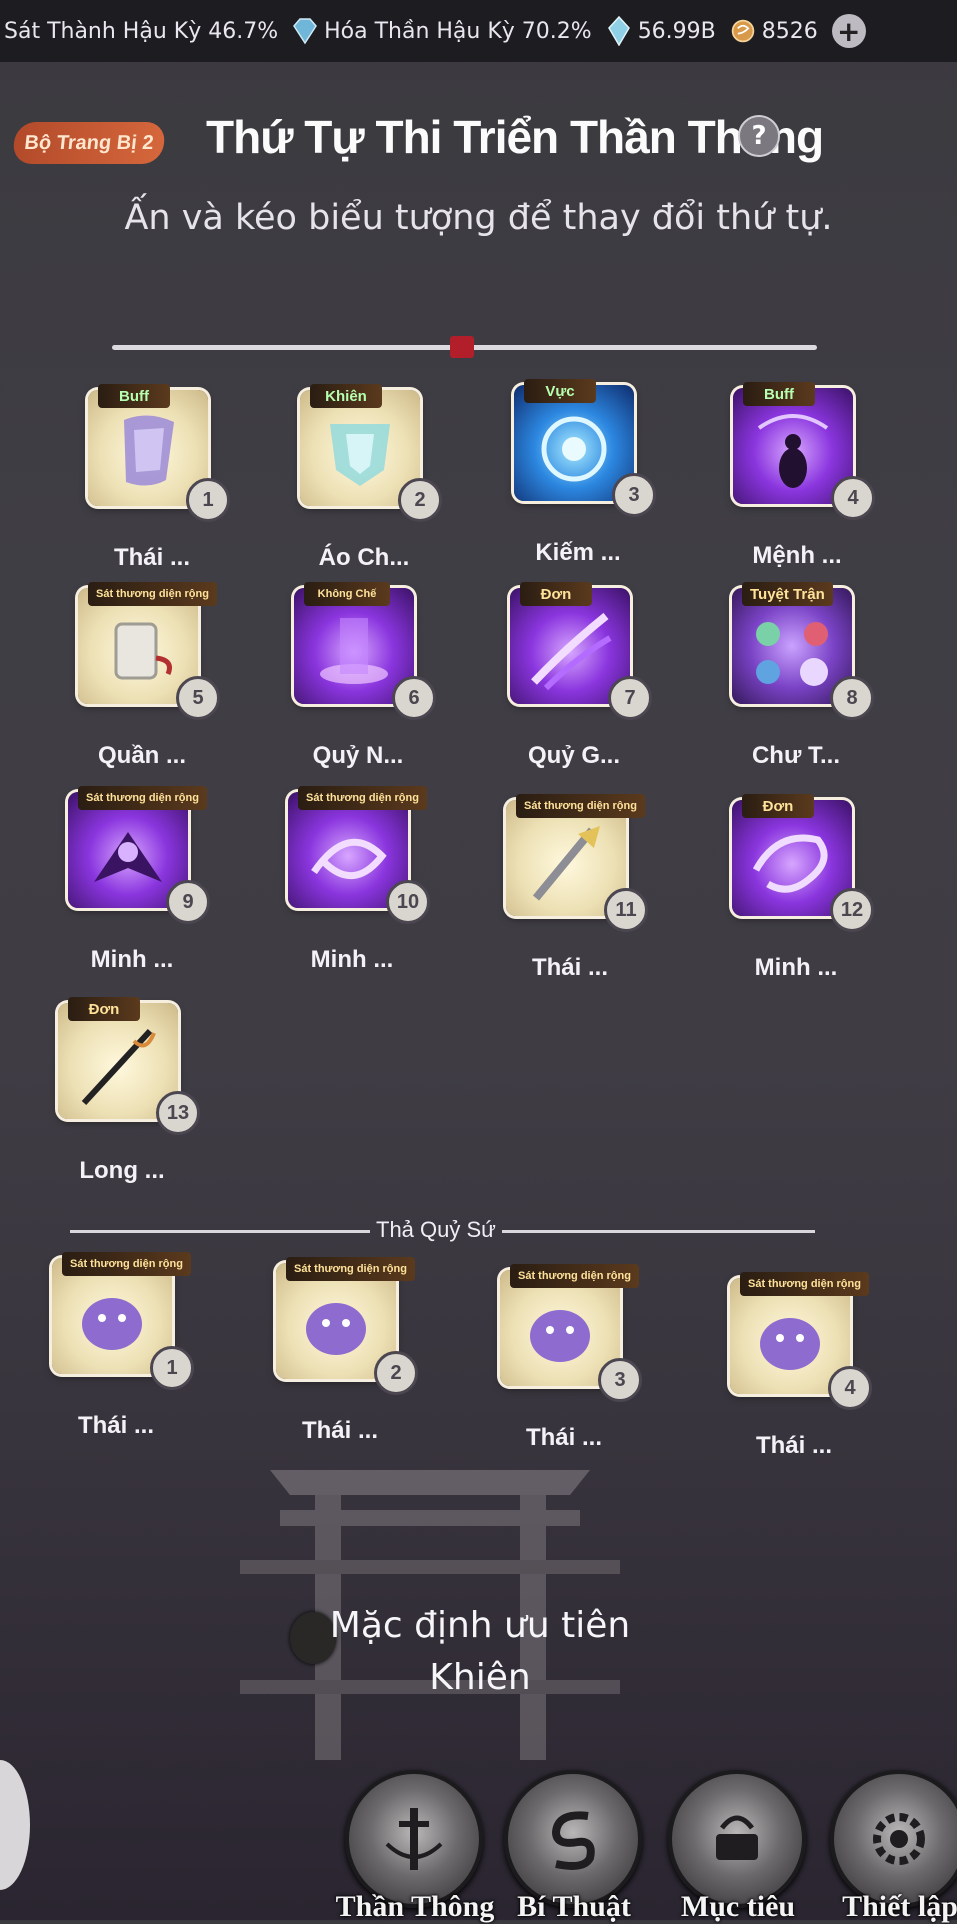 This screenshot has height=1924, width=957. I want to click on currency-count: 8526, so click(774, 31).